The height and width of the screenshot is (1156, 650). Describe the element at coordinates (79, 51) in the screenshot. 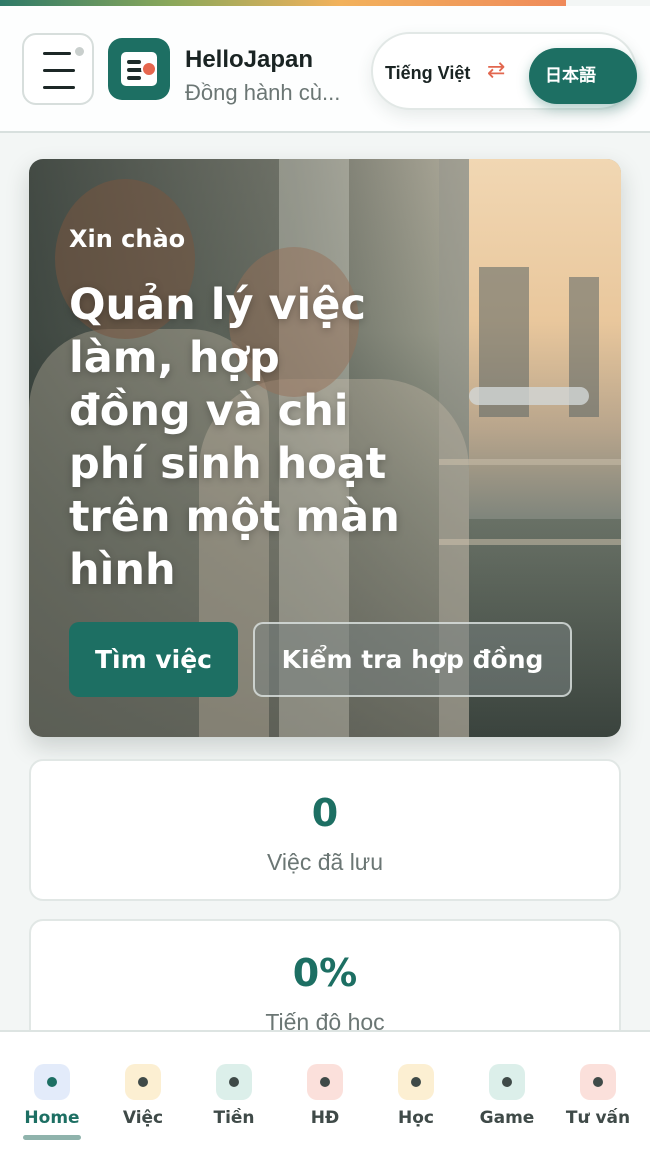

I see `notification-dot-icon` at that location.